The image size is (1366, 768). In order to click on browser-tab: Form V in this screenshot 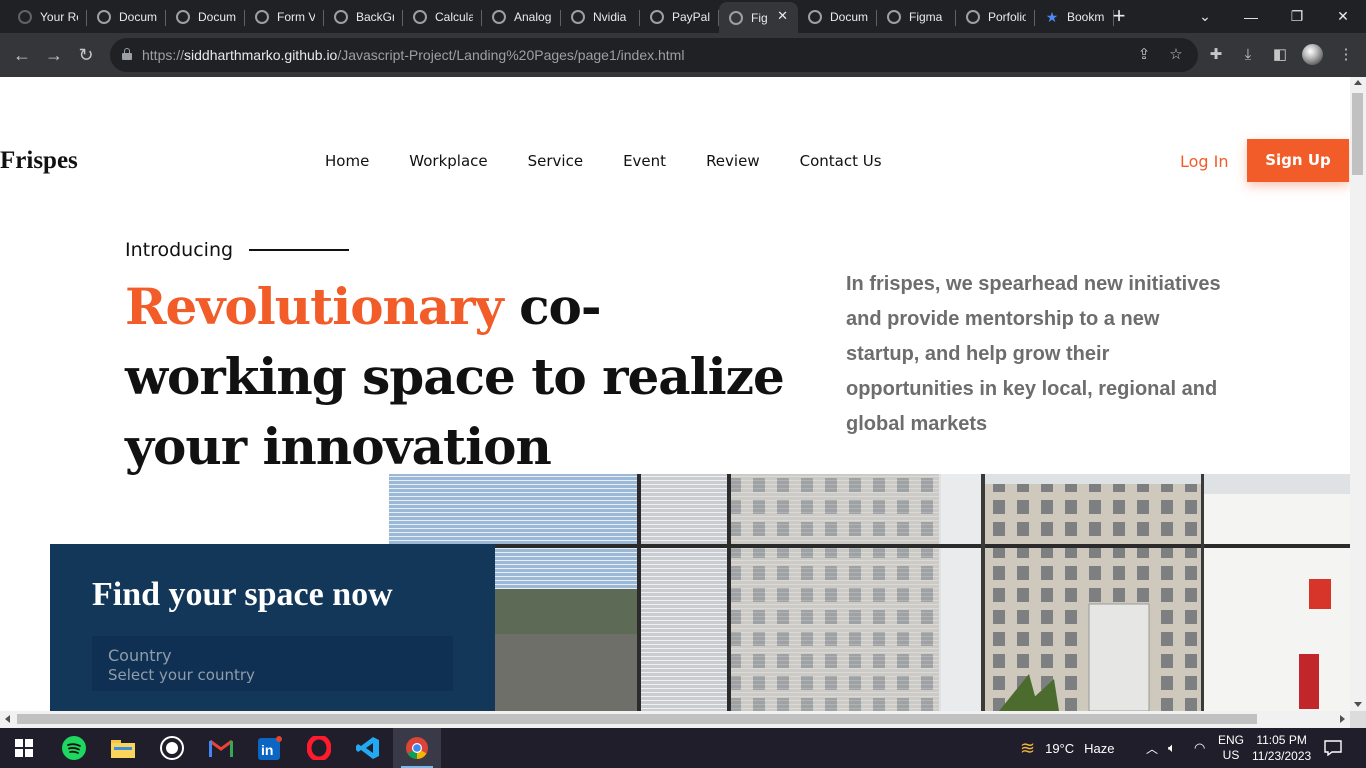, I will do `click(284, 17)`.